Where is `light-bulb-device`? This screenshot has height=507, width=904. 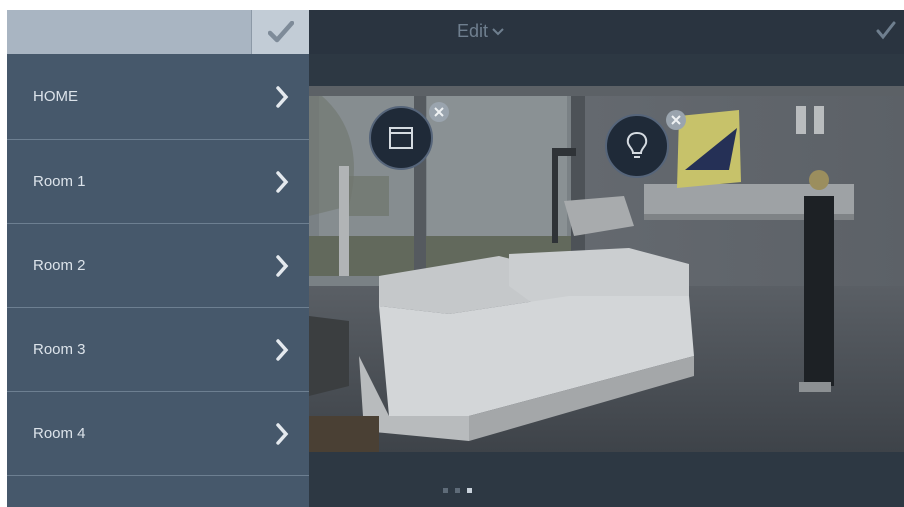 light-bulb-device is located at coordinates (637, 146).